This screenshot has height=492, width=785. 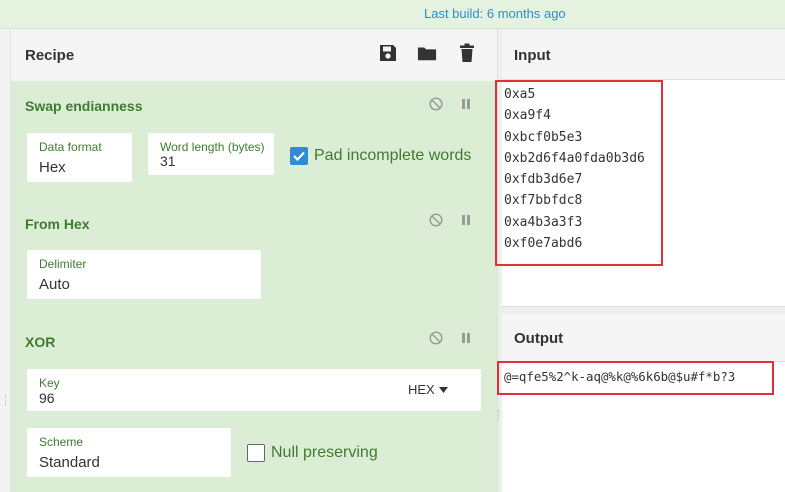 I want to click on checkbox-label: Null preserving, so click(x=324, y=452).